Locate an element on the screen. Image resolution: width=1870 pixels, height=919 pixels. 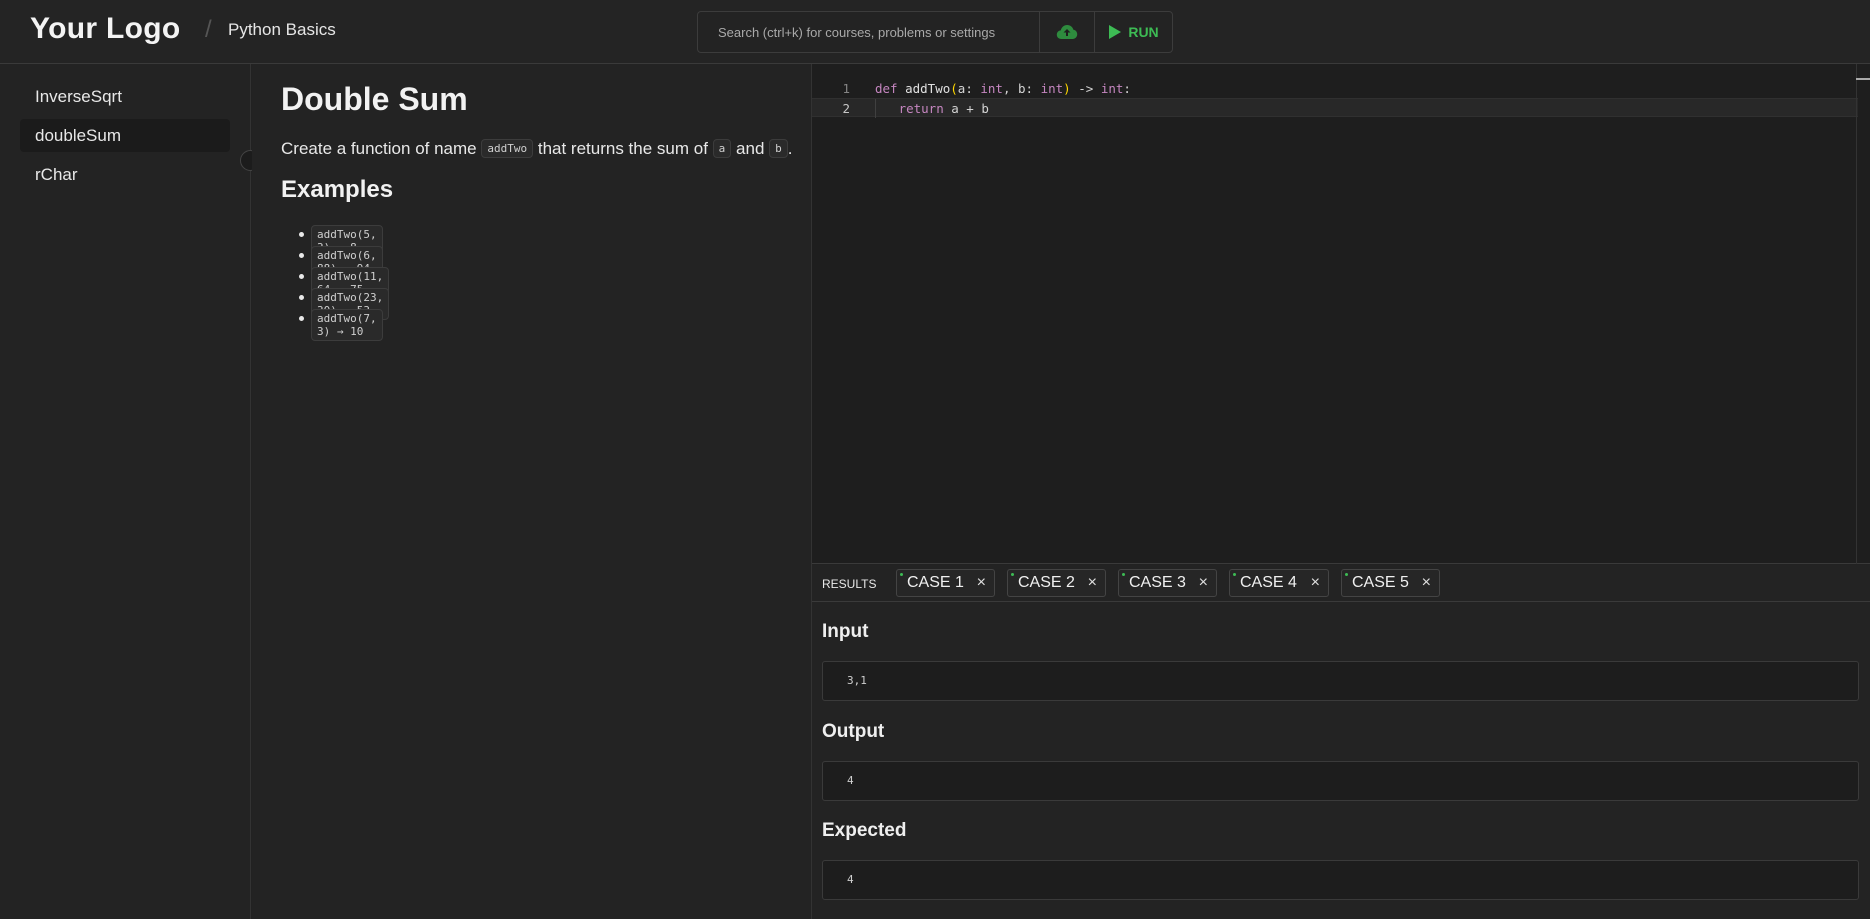
line-number: 2 is located at coordinates (846, 108).